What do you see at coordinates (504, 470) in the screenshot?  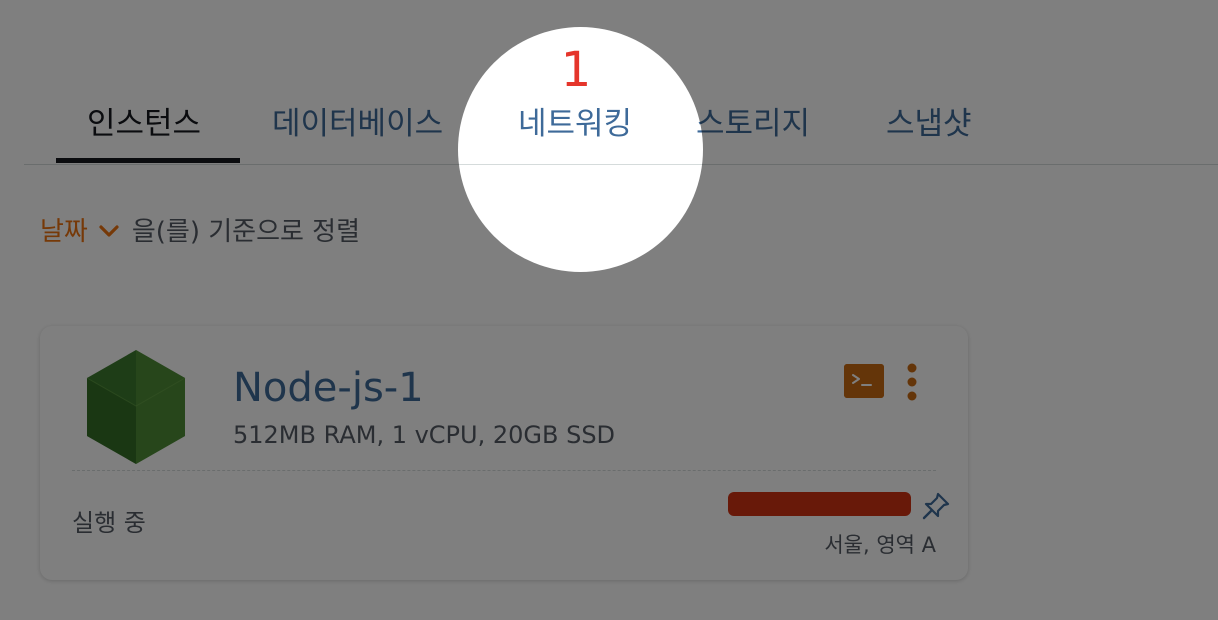 I see `card-divider` at bounding box center [504, 470].